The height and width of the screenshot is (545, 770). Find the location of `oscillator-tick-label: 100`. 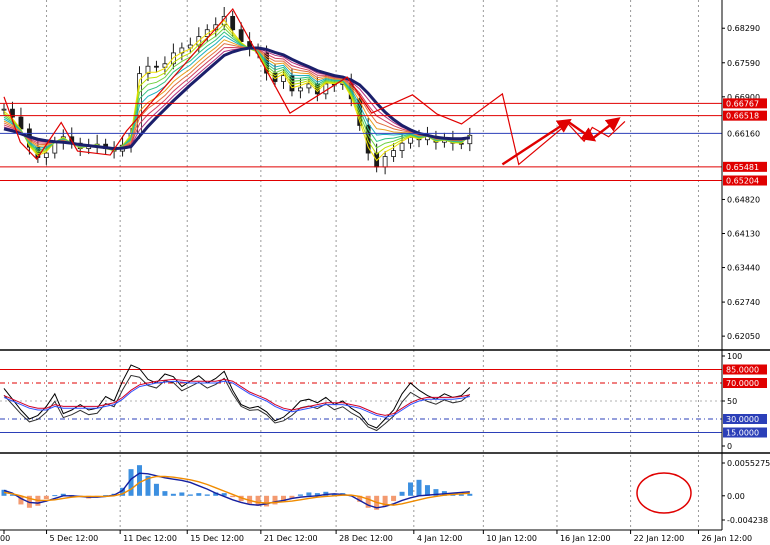

oscillator-tick-label: 100 is located at coordinates (734, 356).